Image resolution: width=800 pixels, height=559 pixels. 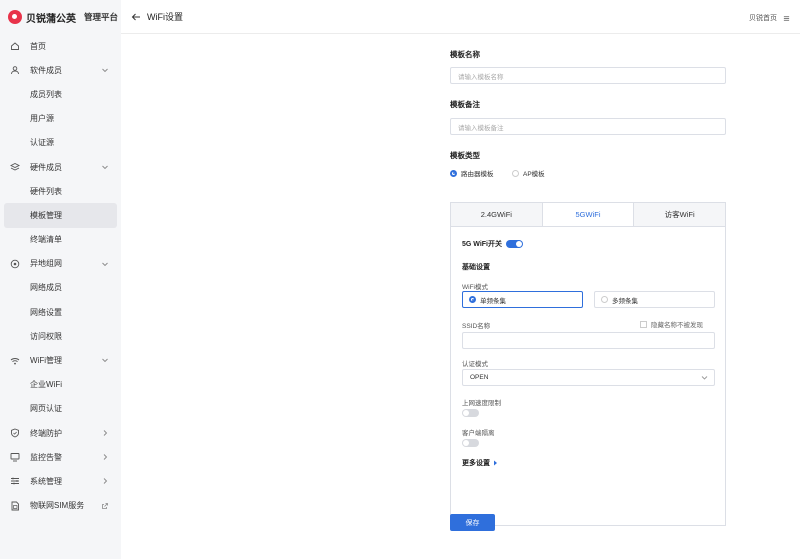 I want to click on sidebar-item-label: 异地组网, so click(x=46, y=264).